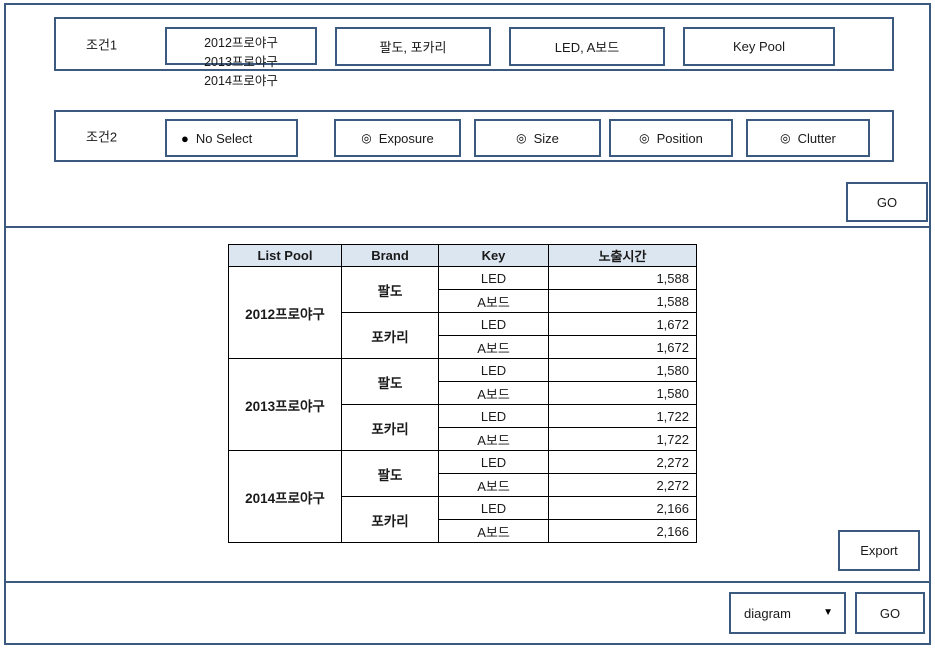 Image resolution: width=935 pixels, height=648 pixels. I want to click on go-button-bottom: GO, so click(890, 613).